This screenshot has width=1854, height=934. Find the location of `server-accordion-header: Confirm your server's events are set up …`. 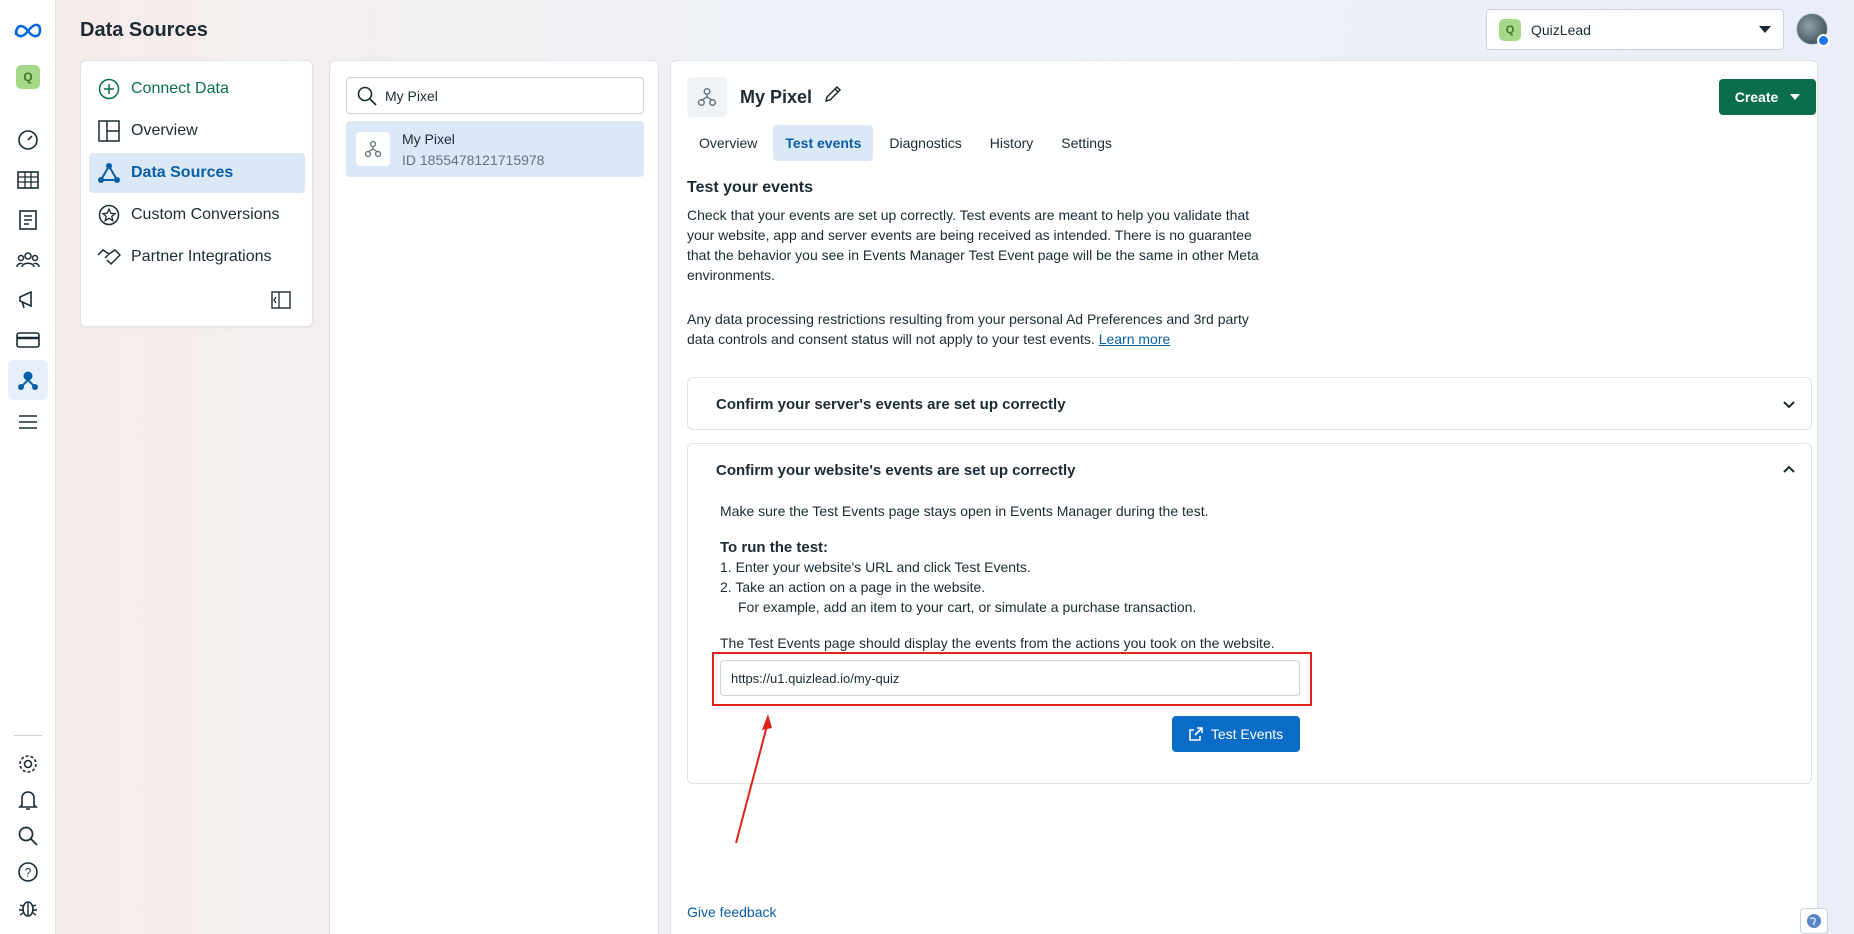

server-accordion-header: Confirm your server's events are set up … is located at coordinates (1249, 404).